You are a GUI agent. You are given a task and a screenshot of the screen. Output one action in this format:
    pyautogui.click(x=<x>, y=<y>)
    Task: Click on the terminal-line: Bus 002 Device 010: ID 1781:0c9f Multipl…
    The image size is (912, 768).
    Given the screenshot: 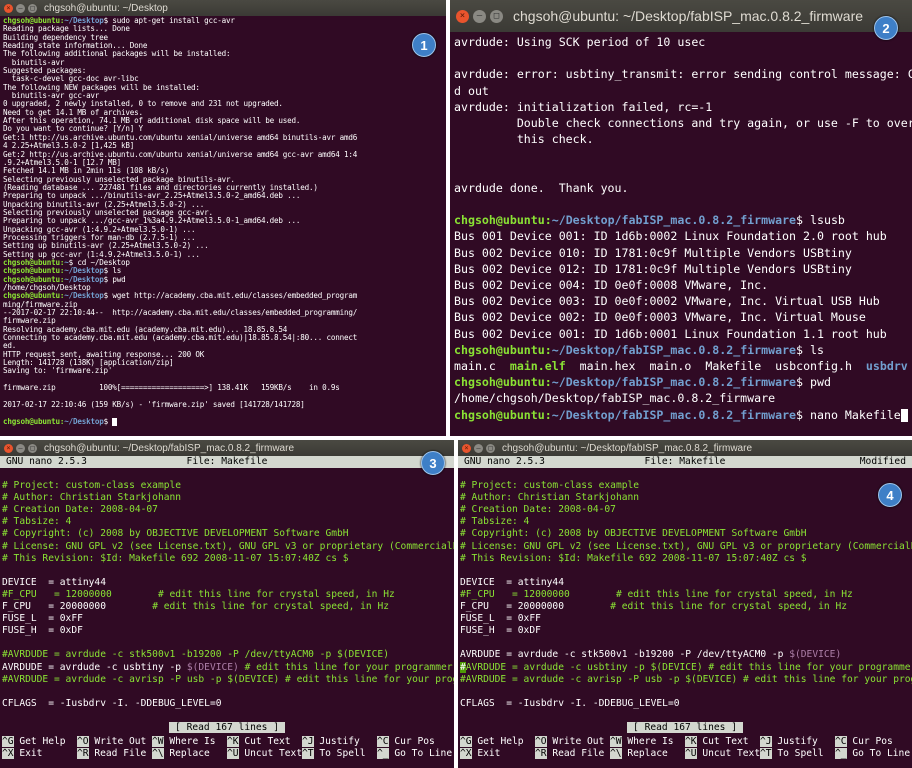 What is the action you would take?
    pyautogui.click(x=681, y=253)
    